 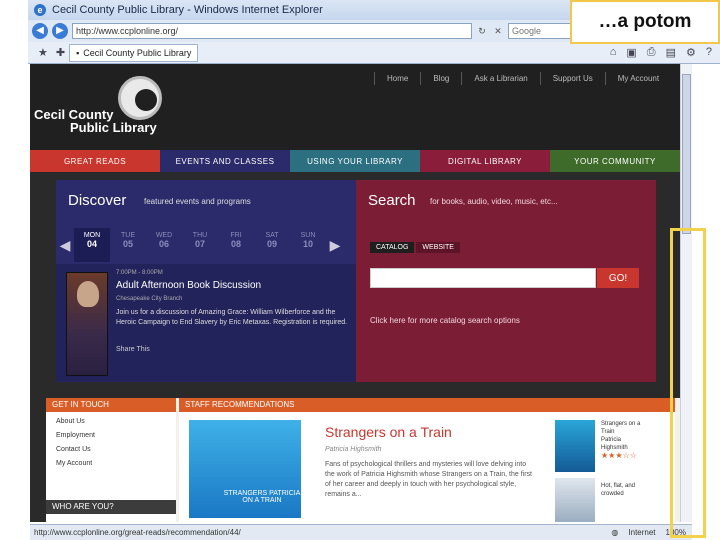 What do you see at coordinates (482, 31) in the screenshot?
I see `refresh-icon: ↻` at bounding box center [482, 31].